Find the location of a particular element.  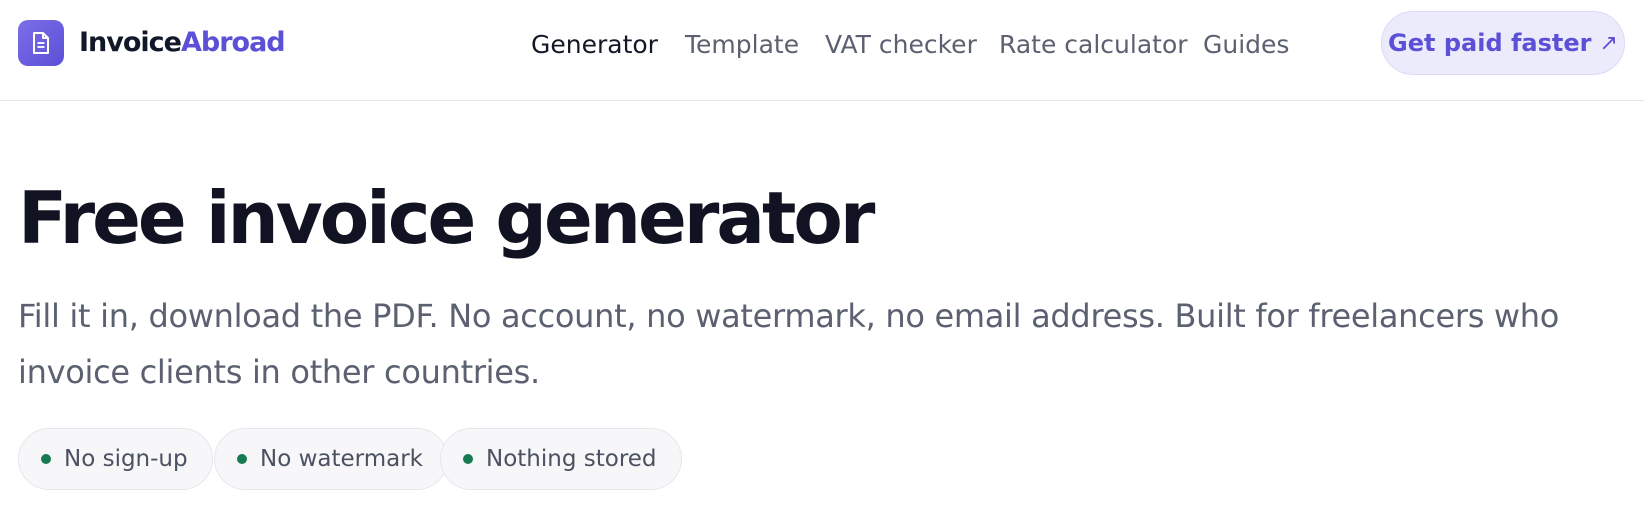

badge-label: No sign-up is located at coordinates (126, 459).